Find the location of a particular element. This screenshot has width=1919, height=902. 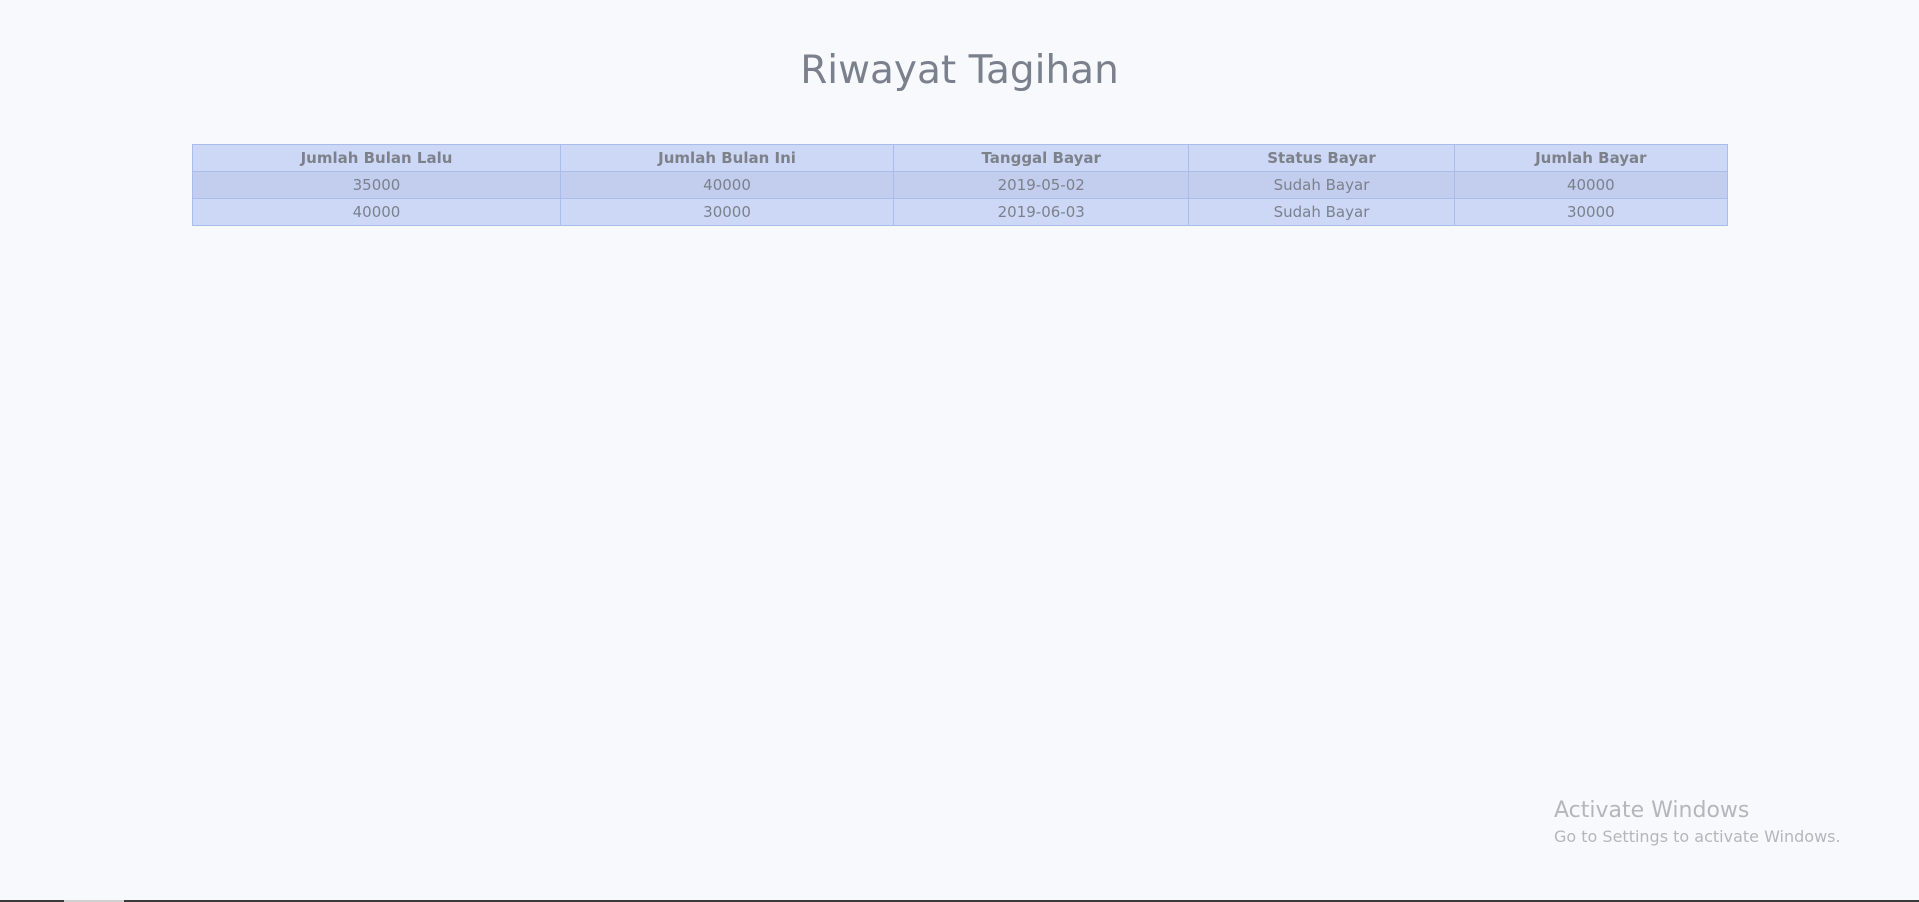

table-row: 40000 30000 2019-06-03 Sudah Bayar 30000 is located at coordinates (960, 212).